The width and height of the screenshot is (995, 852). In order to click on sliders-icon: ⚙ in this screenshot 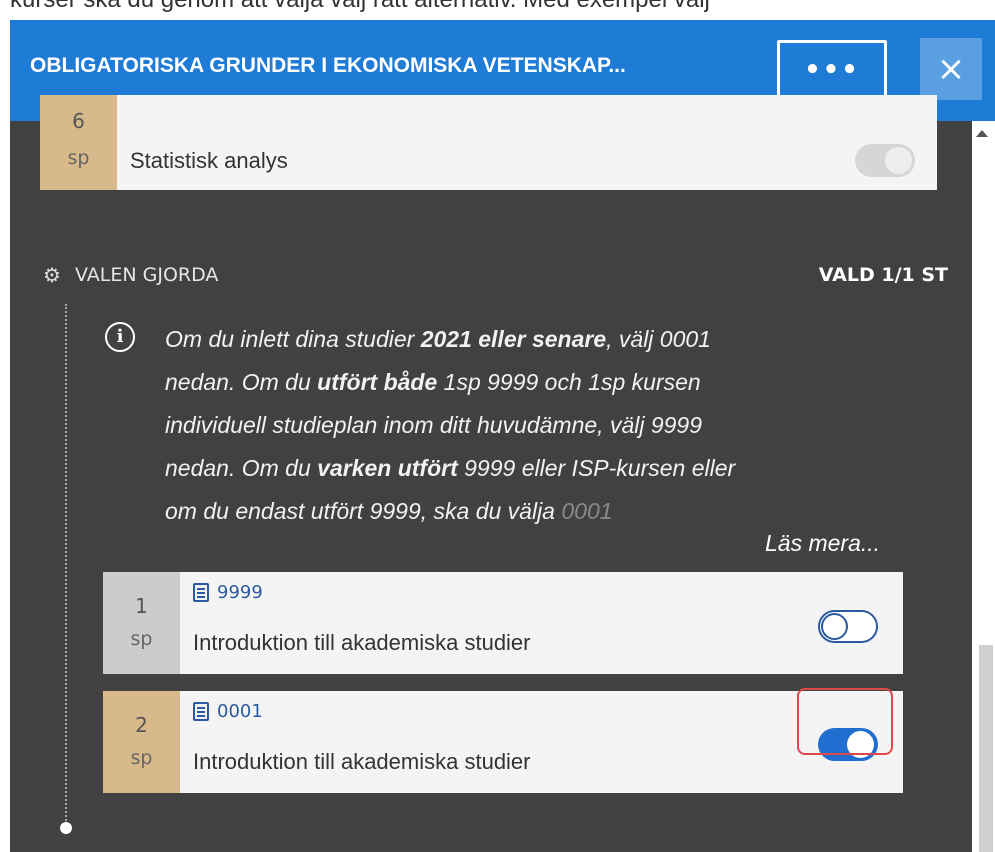, I will do `click(52, 275)`.